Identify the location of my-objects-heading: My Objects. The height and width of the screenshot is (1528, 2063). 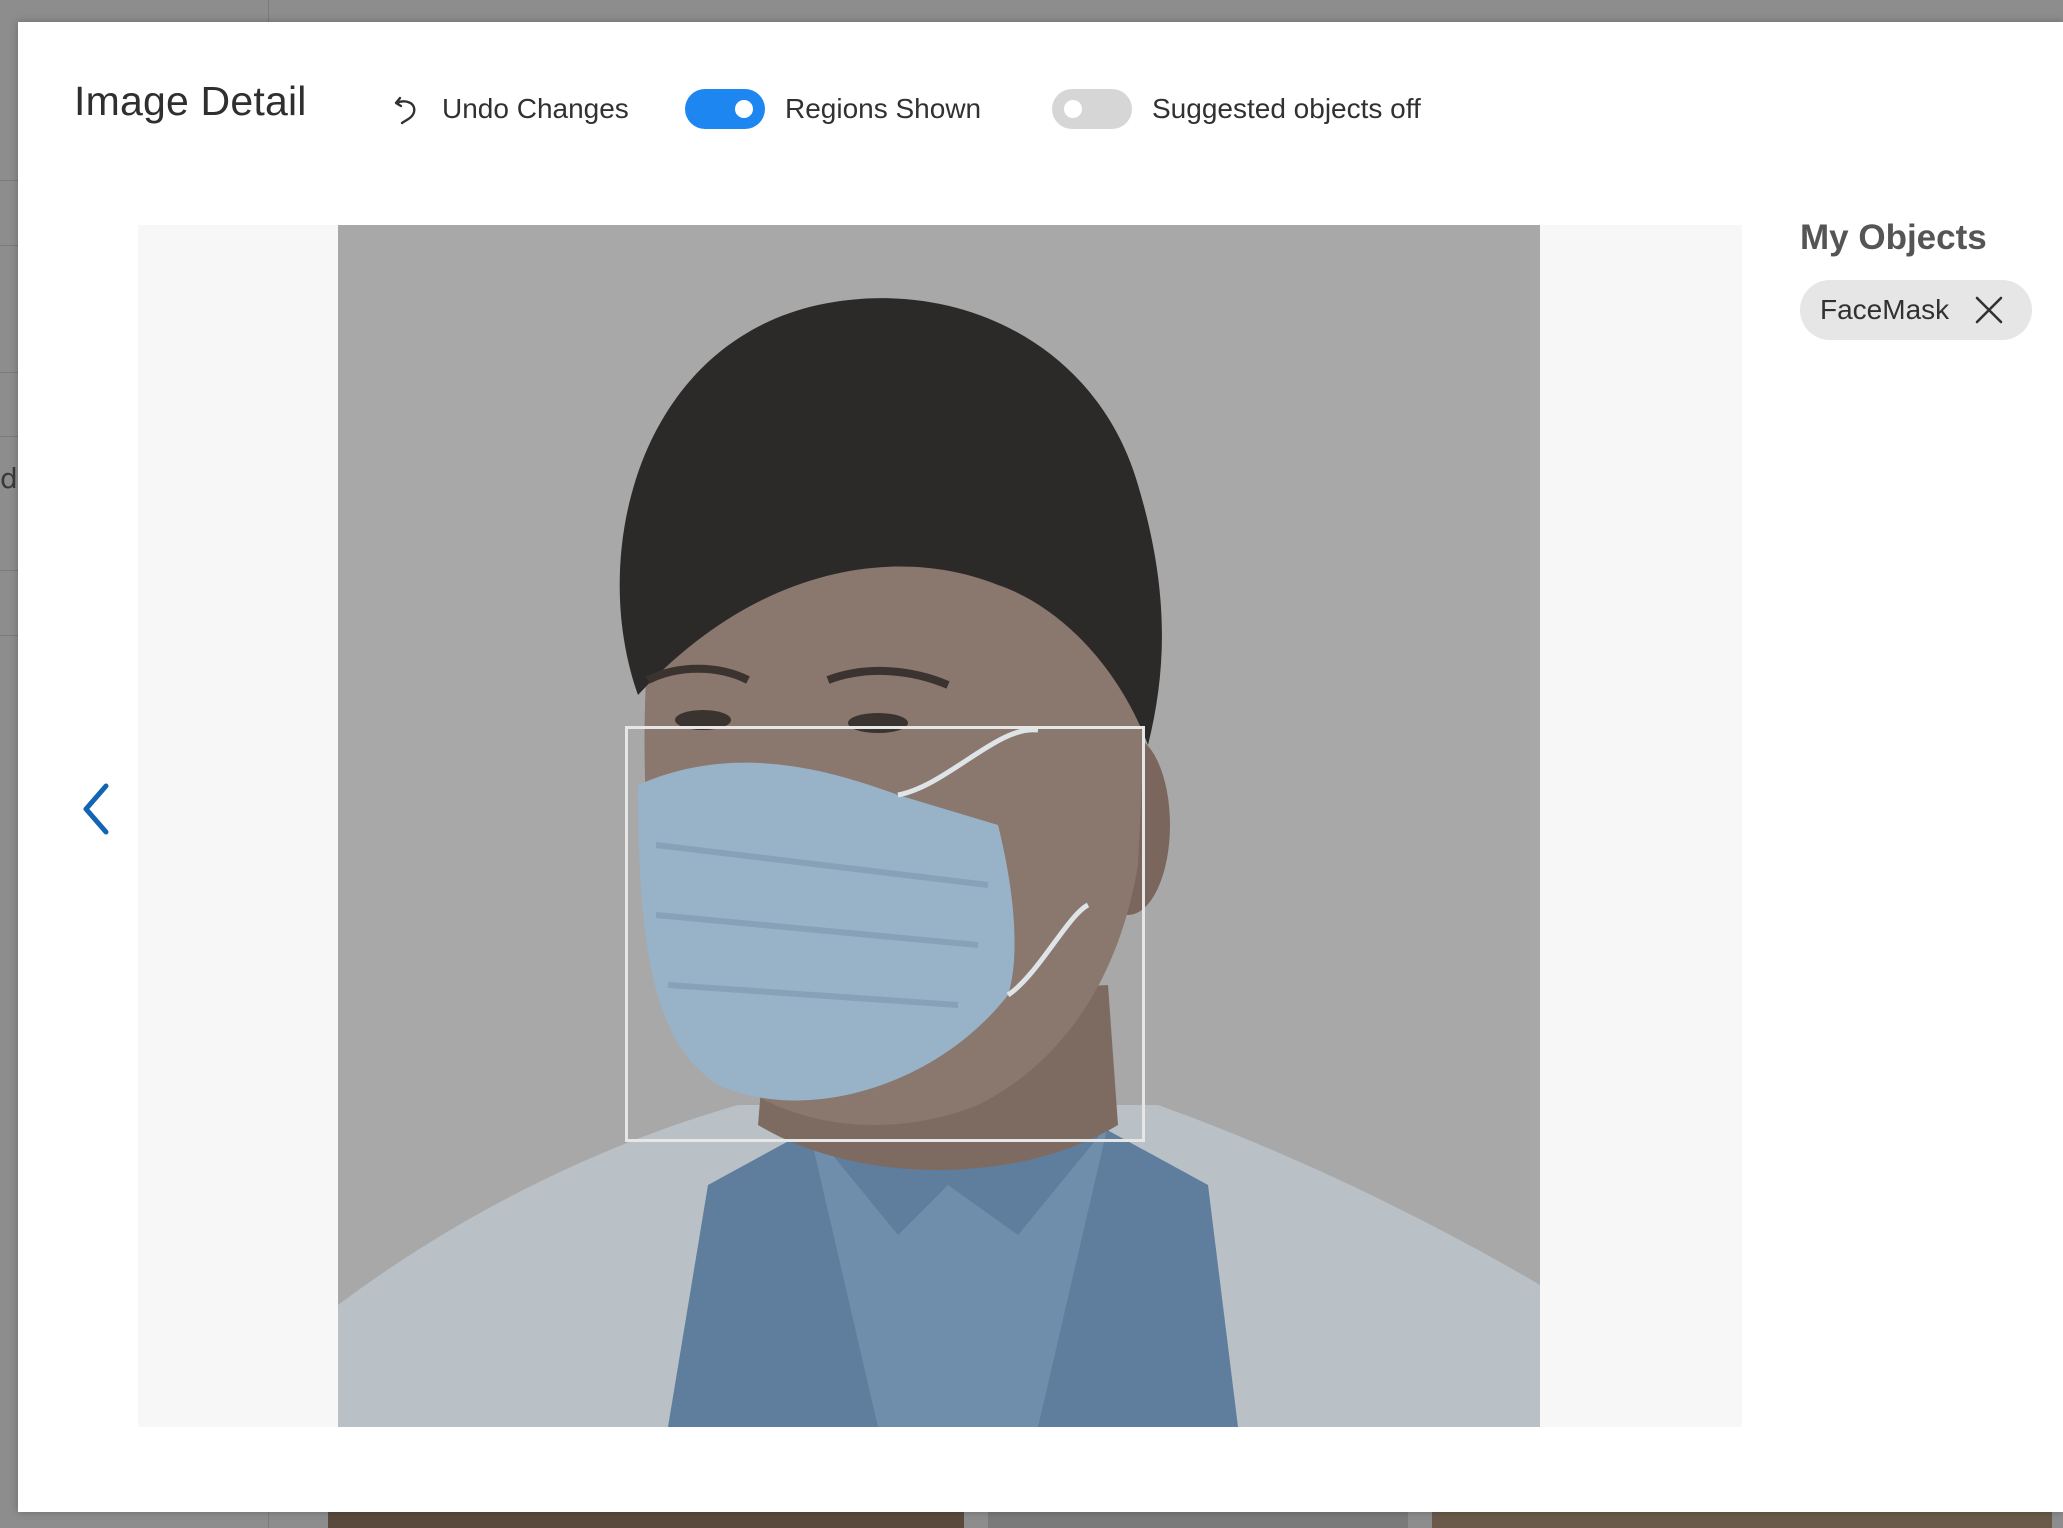
(1893, 237).